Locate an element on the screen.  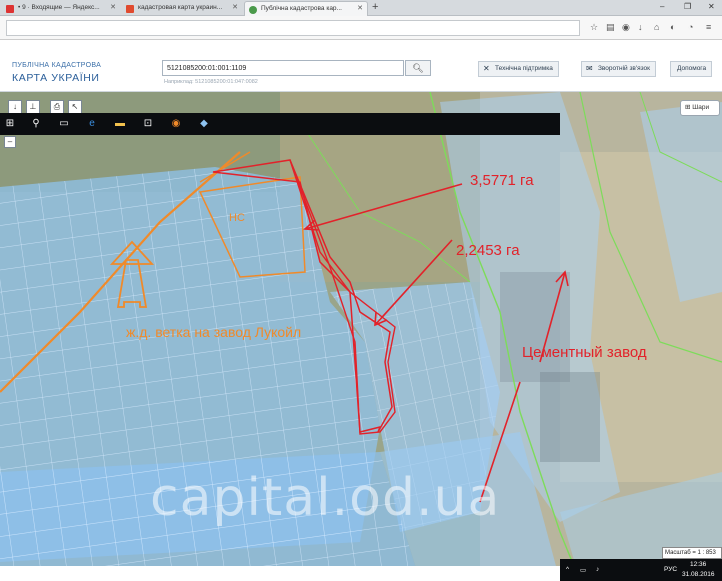
plot-label: НС is located at coordinates (237, 218).